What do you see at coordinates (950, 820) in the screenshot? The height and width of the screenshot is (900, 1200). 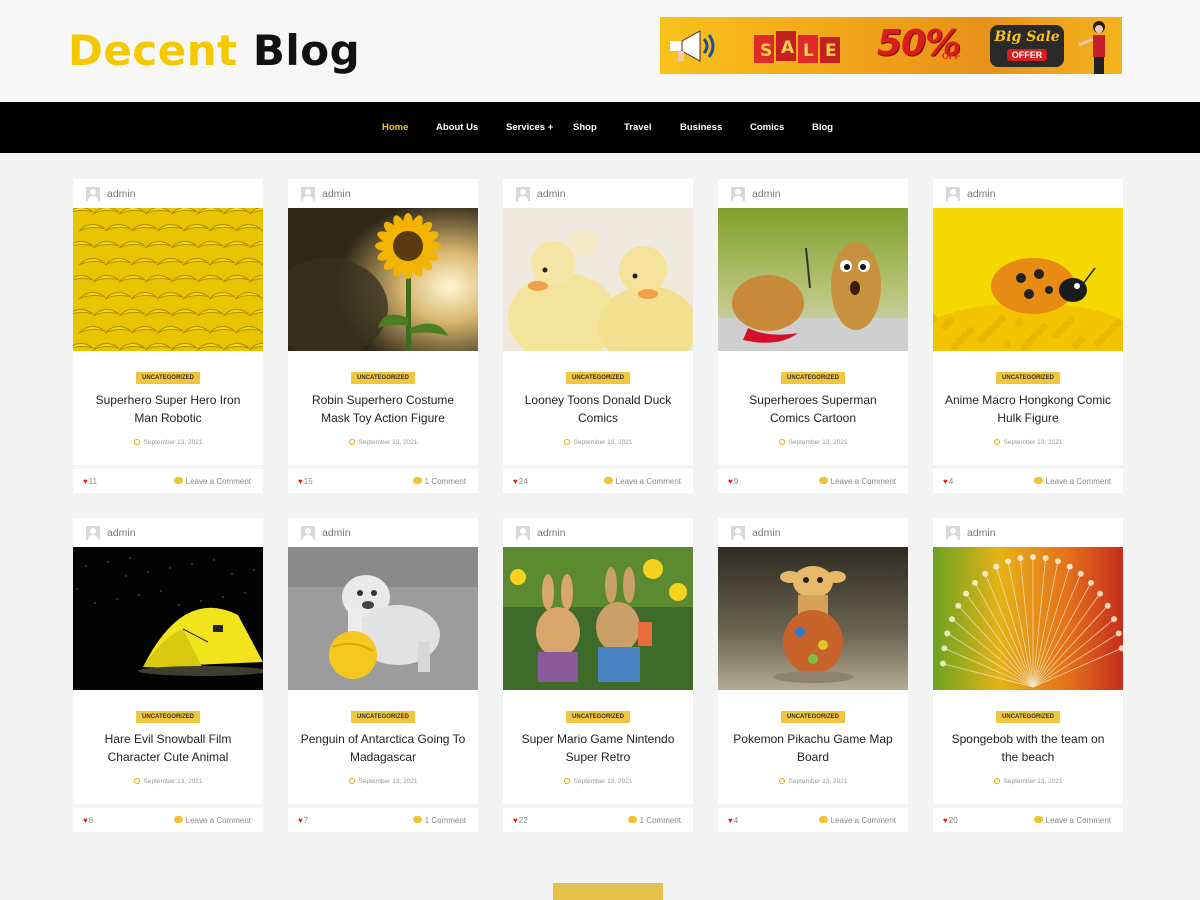 I see `post-views: ♥20` at bounding box center [950, 820].